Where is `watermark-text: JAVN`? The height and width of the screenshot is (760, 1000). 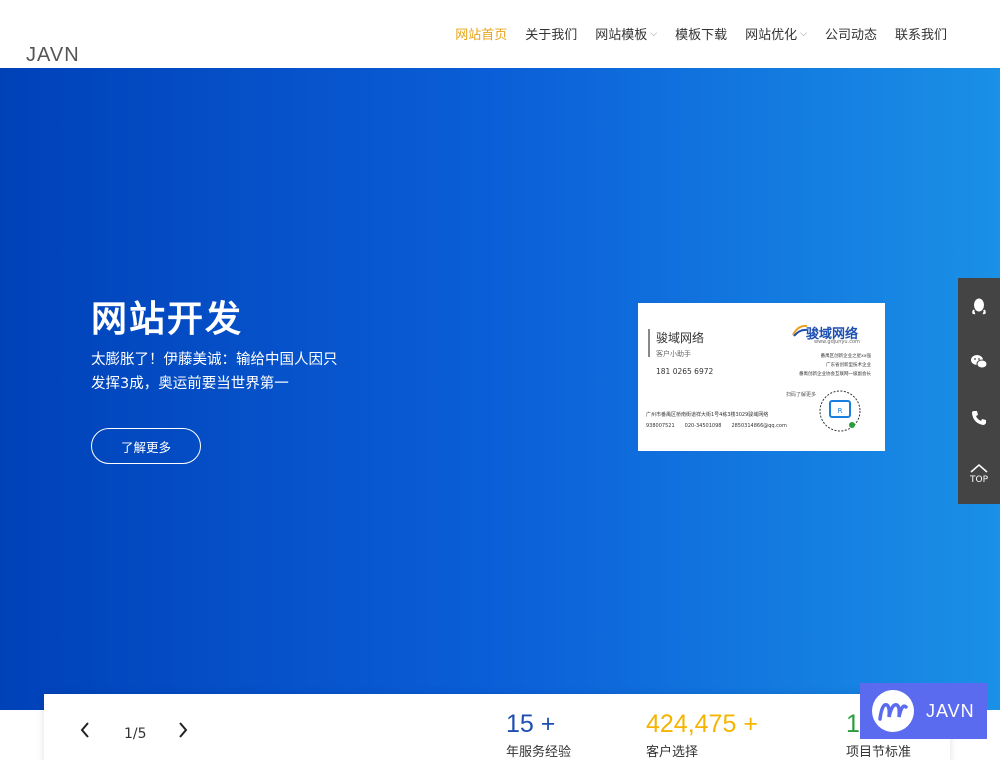 watermark-text: JAVN is located at coordinates (950, 710).